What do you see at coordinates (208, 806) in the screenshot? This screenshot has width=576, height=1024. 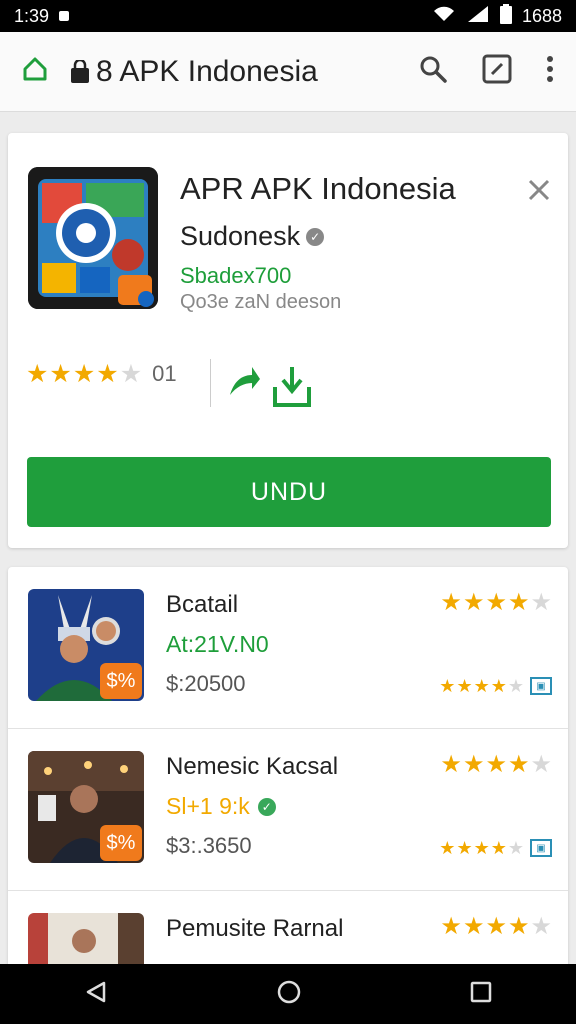 I see `list-item-subtitle-text: Sl+1 9:k` at bounding box center [208, 806].